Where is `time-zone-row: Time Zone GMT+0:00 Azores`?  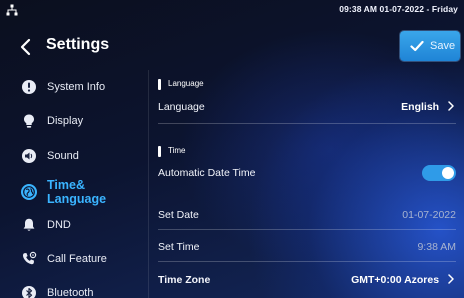 time-zone-row: Time Zone GMT+0:00 Azores is located at coordinates (307, 281).